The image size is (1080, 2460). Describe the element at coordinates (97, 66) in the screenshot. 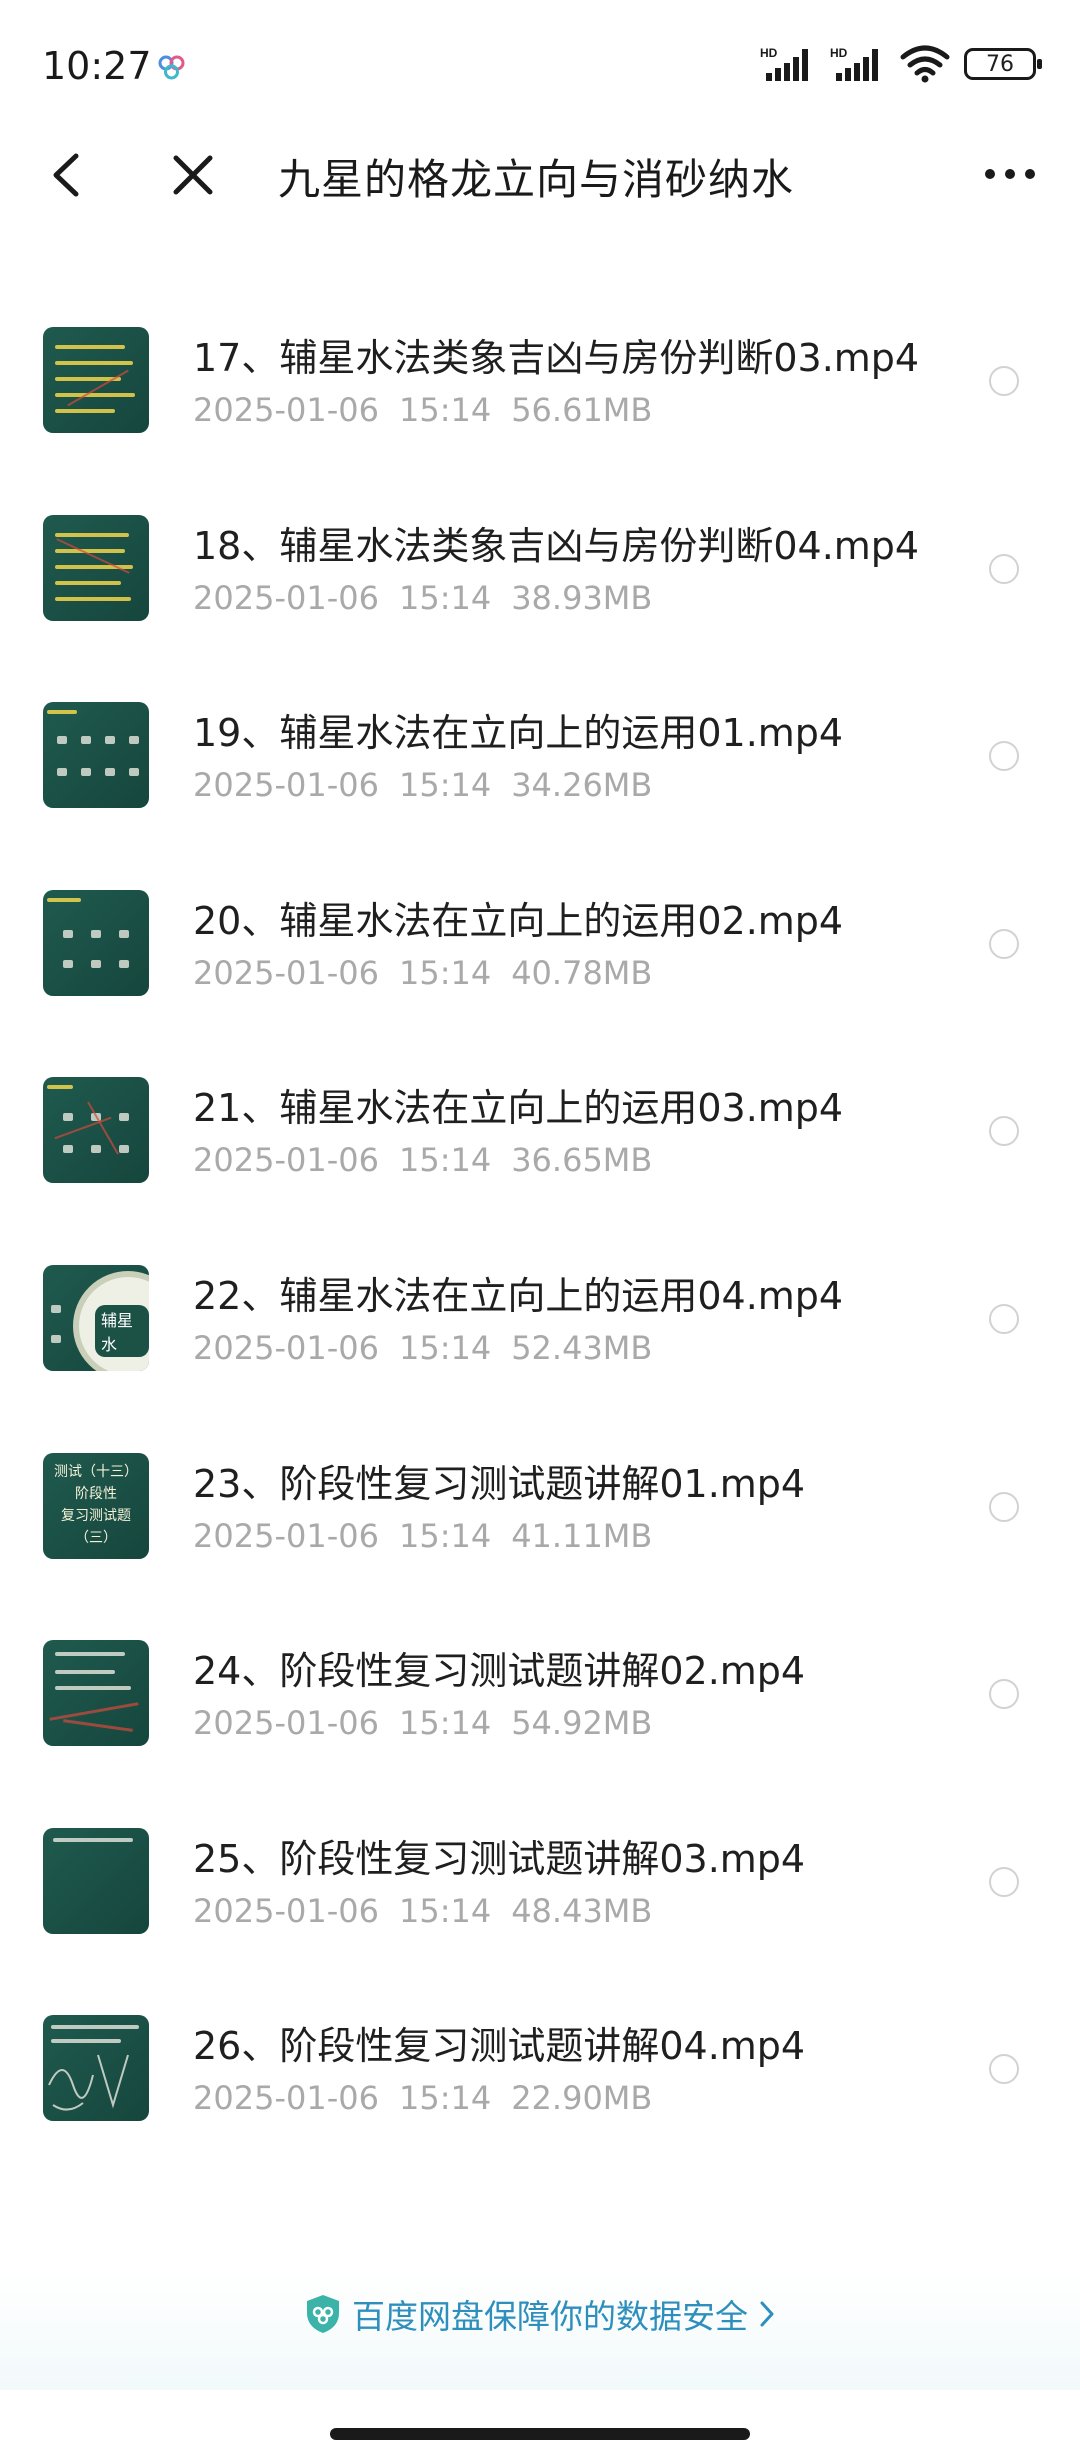

I see `status-time: 10:27` at that location.